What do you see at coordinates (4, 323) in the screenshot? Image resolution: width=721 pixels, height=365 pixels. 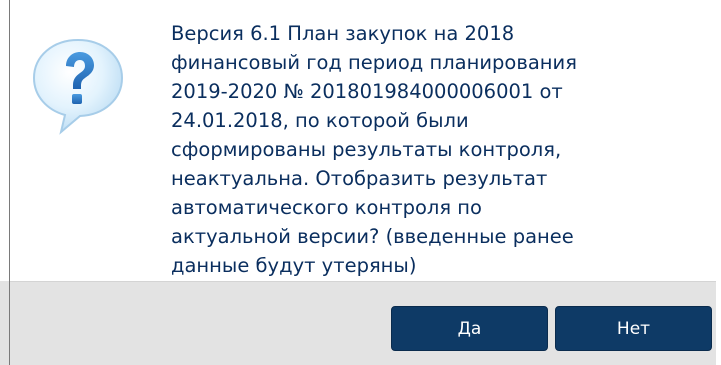 I see `dialog-left-footer` at bounding box center [4, 323].